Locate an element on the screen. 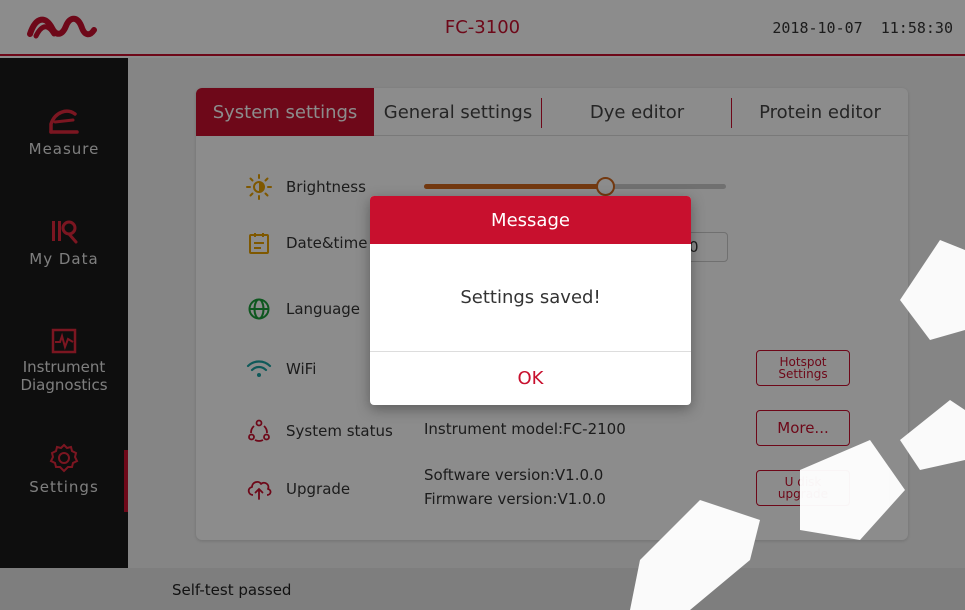 The image size is (965, 610). dialog-message: Settings saved! is located at coordinates (530, 297).